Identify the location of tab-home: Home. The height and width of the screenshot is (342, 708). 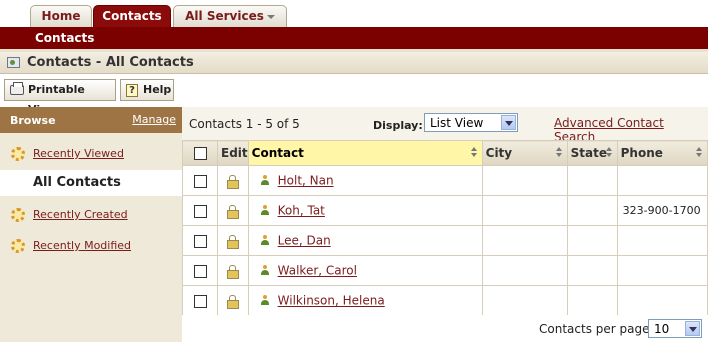
(61, 16).